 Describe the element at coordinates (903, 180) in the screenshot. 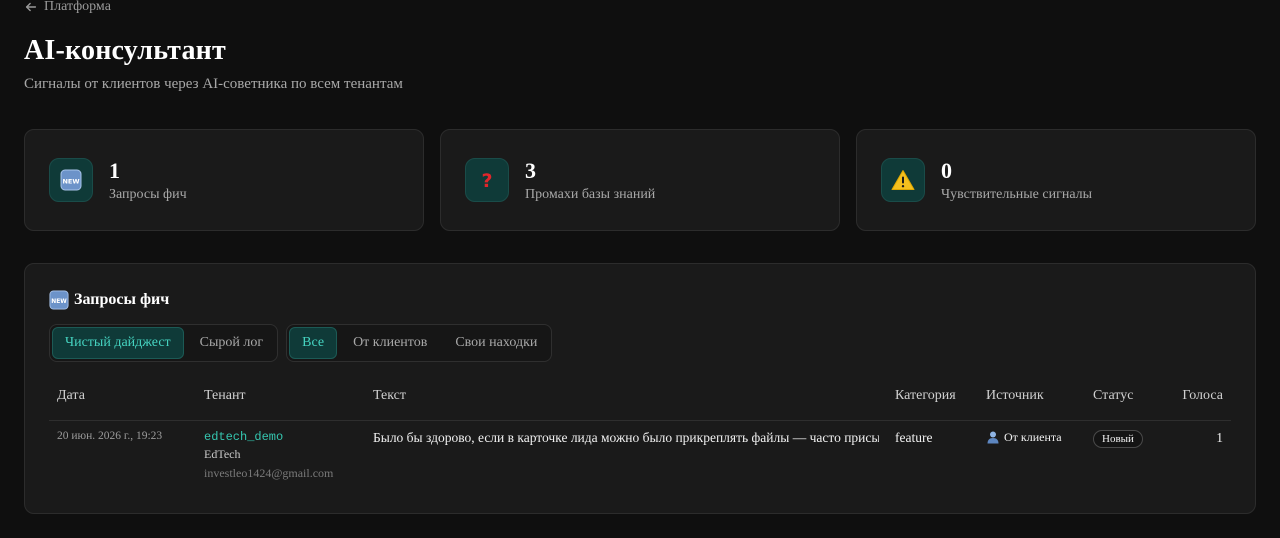

I see `warning-icon` at that location.